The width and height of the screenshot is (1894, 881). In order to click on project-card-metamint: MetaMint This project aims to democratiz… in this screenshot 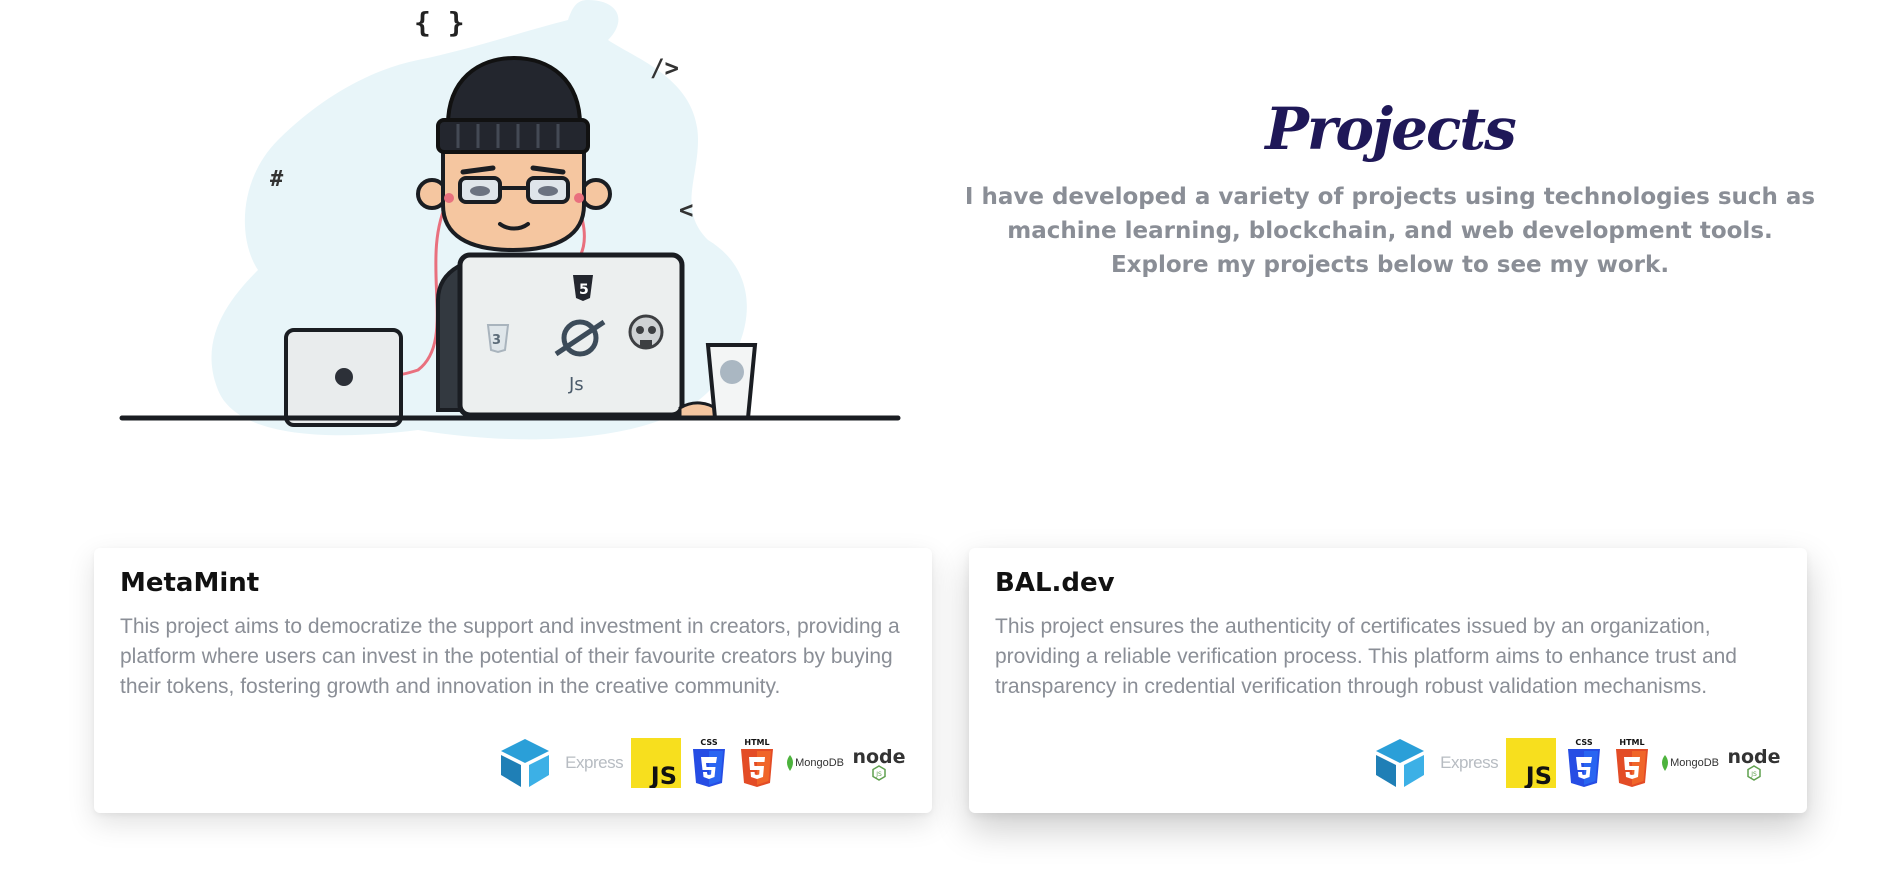, I will do `click(513, 680)`.